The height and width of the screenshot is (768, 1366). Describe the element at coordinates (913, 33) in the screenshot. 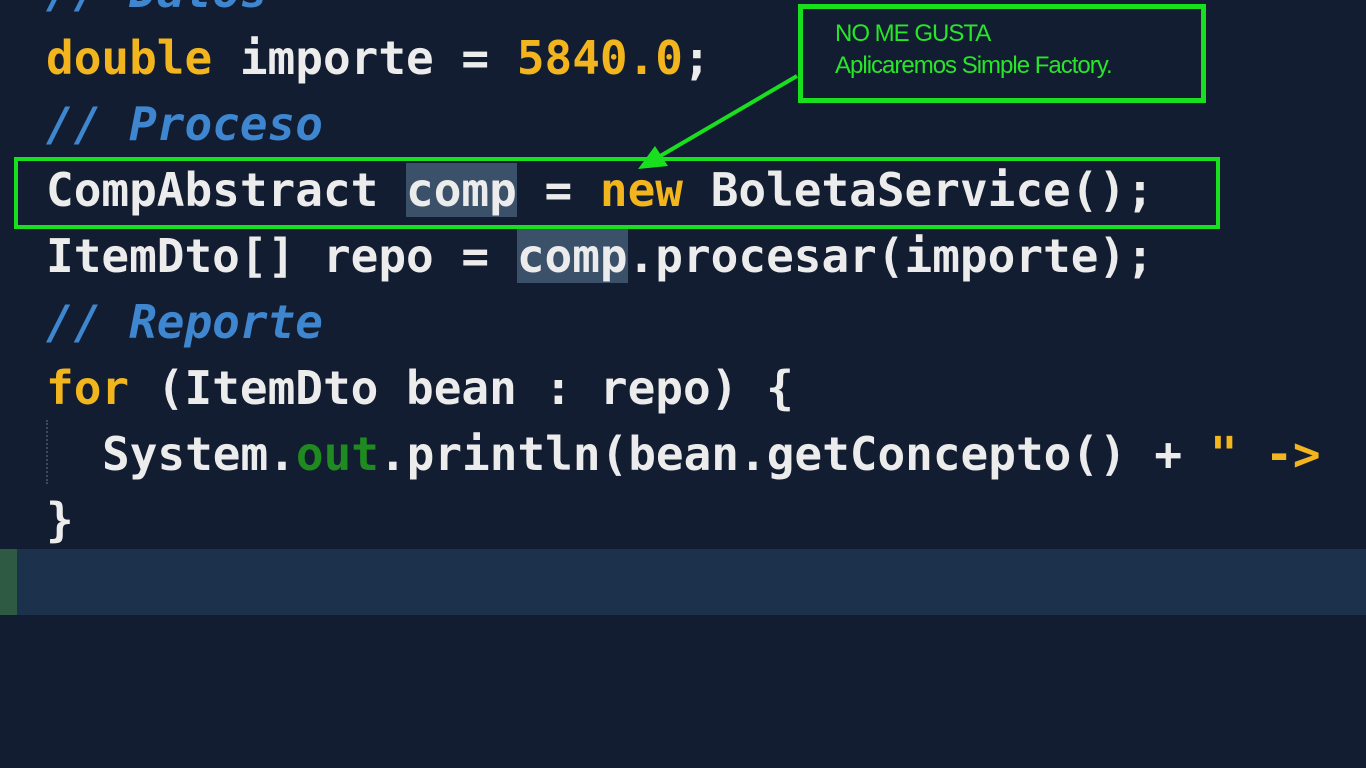

I see `annotation-line-1: NO ME GUSTA` at that location.